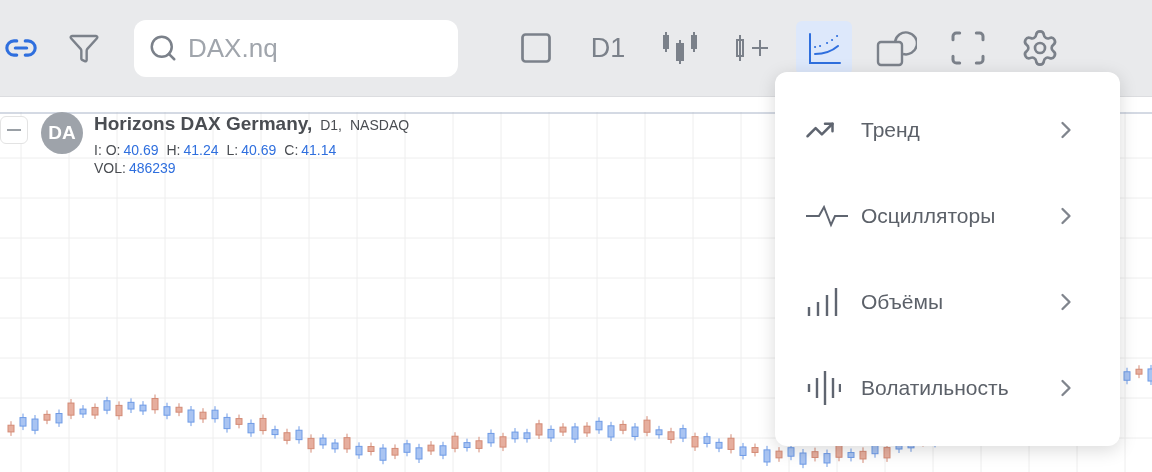 Image resolution: width=1152 pixels, height=472 pixels. What do you see at coordinates (232, 149) in the screenshot?
I see `price-label: L:` at bounding box center [232, 149].